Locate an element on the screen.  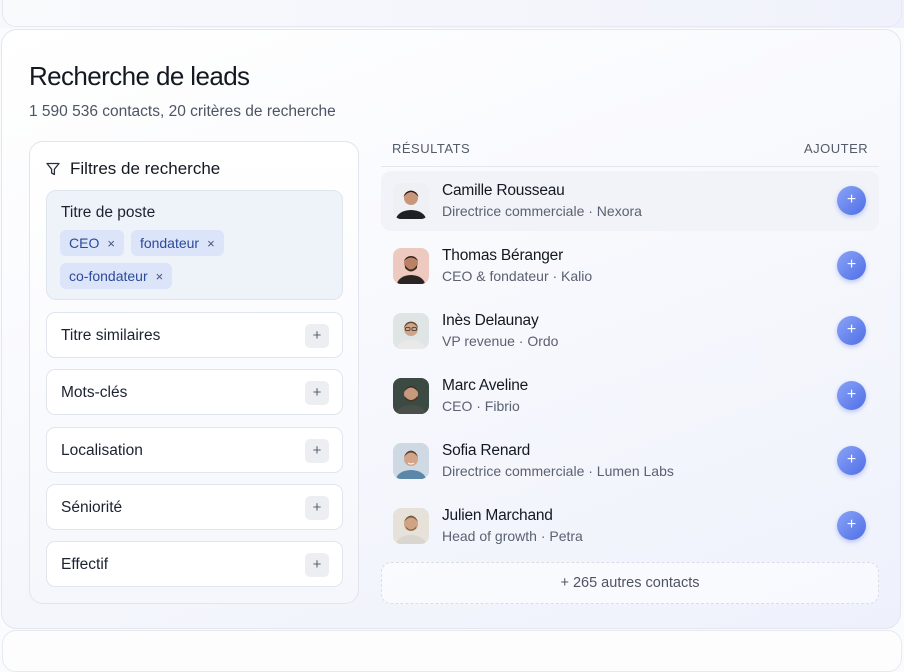
job-title-chips: CEO × fondateur × co-fondateur × is located at coordinates (195, 259).